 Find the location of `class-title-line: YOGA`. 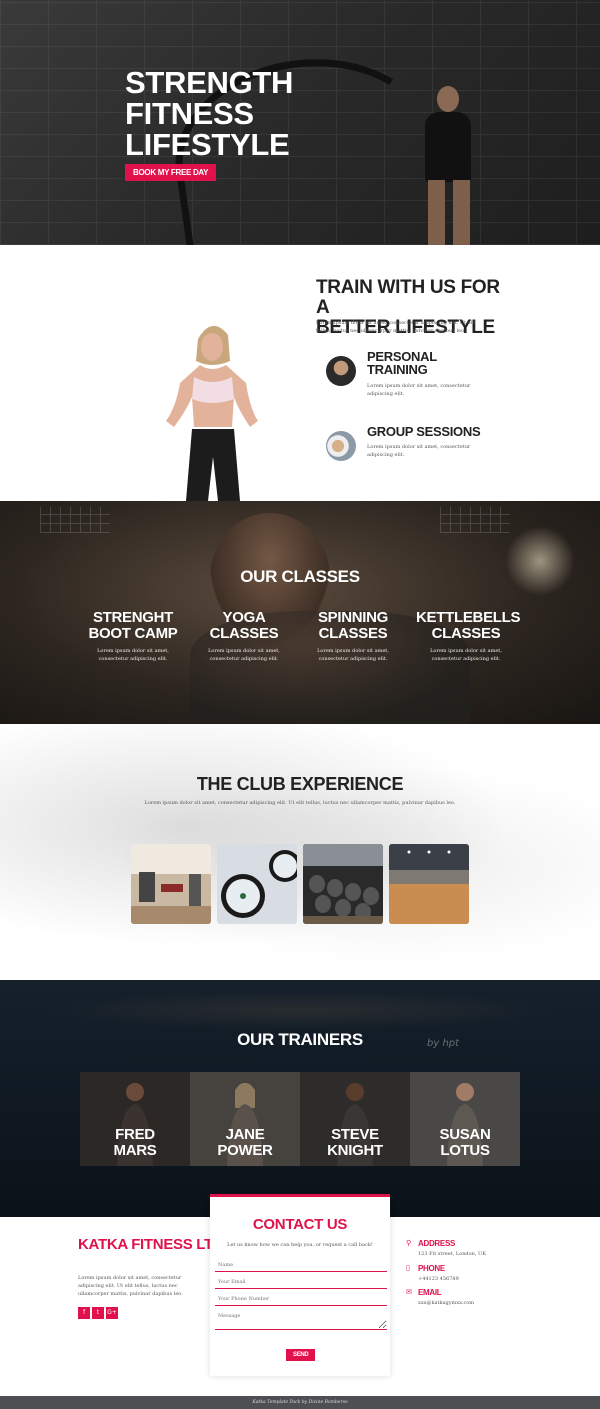

class-title-line: YOGA is located at coordinates (244, 617).